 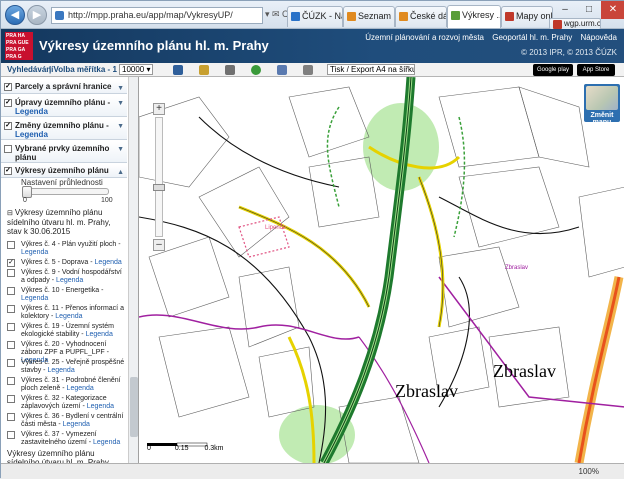 I want to click on print-export-select: Tisk / Export A4 na šířku ▾, so click(x=371, y=69).